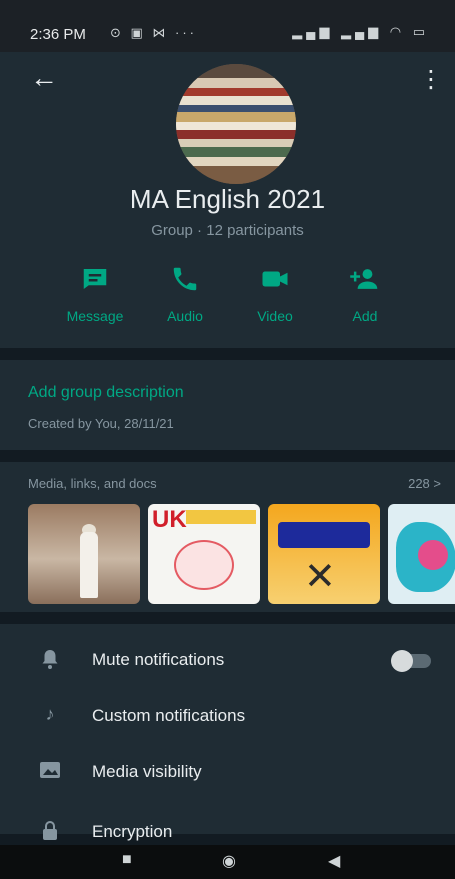  I want to click on mute-toggle, so click(411, 661).